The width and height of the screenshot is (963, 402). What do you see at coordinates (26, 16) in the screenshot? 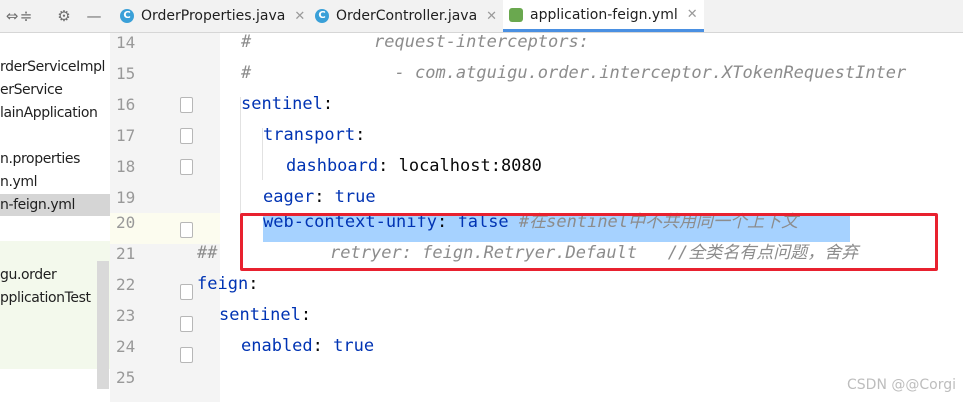
I see `collapse-icon: ≑` at bounding box center [26, 16].